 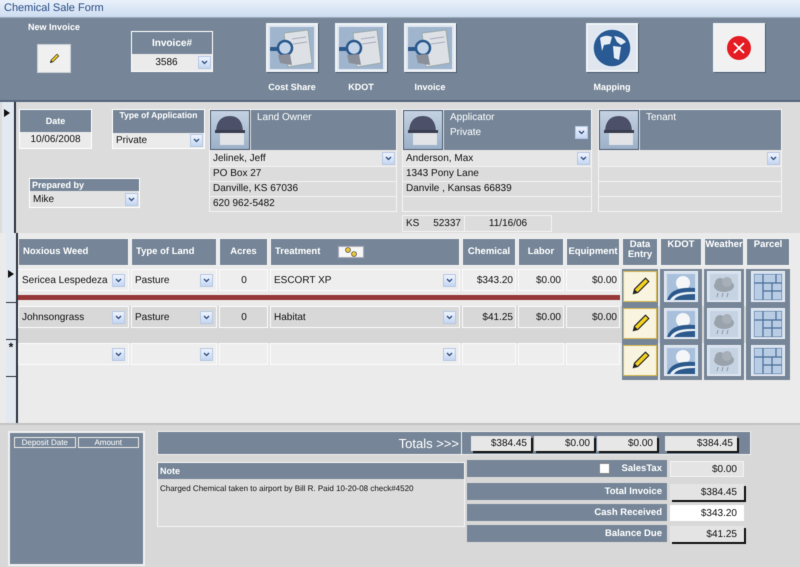 What do you see at coordinates (158, 140) in the screenshot?
I see `application-type-combo: Private` at bounding box center [158, 140].